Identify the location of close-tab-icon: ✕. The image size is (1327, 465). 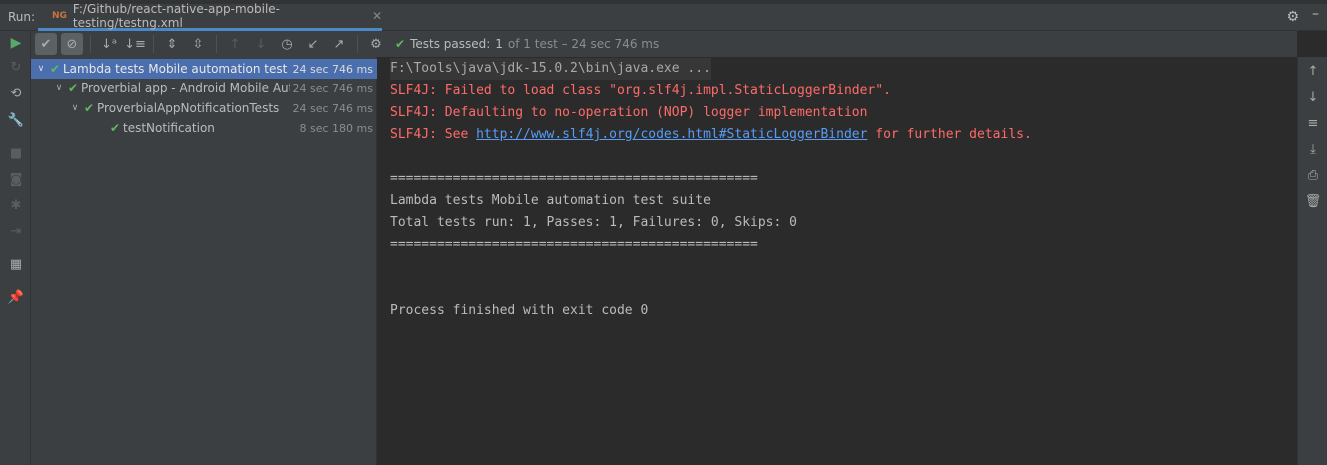
(377, 16).